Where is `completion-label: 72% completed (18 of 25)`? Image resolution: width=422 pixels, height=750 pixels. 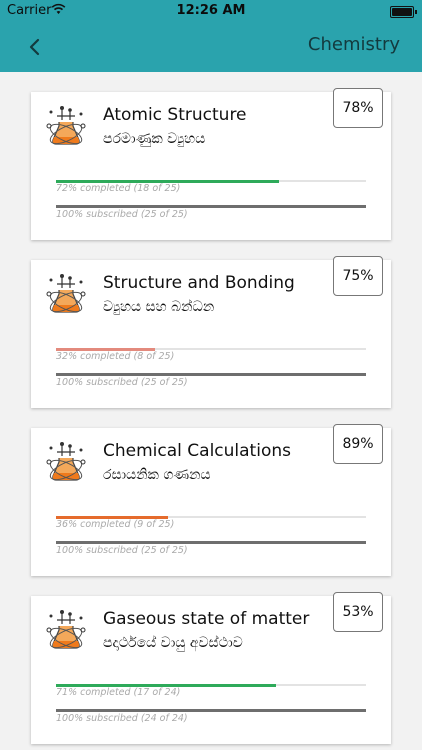 completion-label: 72% completed (18 of 25) is located at coordinates (118, 188).